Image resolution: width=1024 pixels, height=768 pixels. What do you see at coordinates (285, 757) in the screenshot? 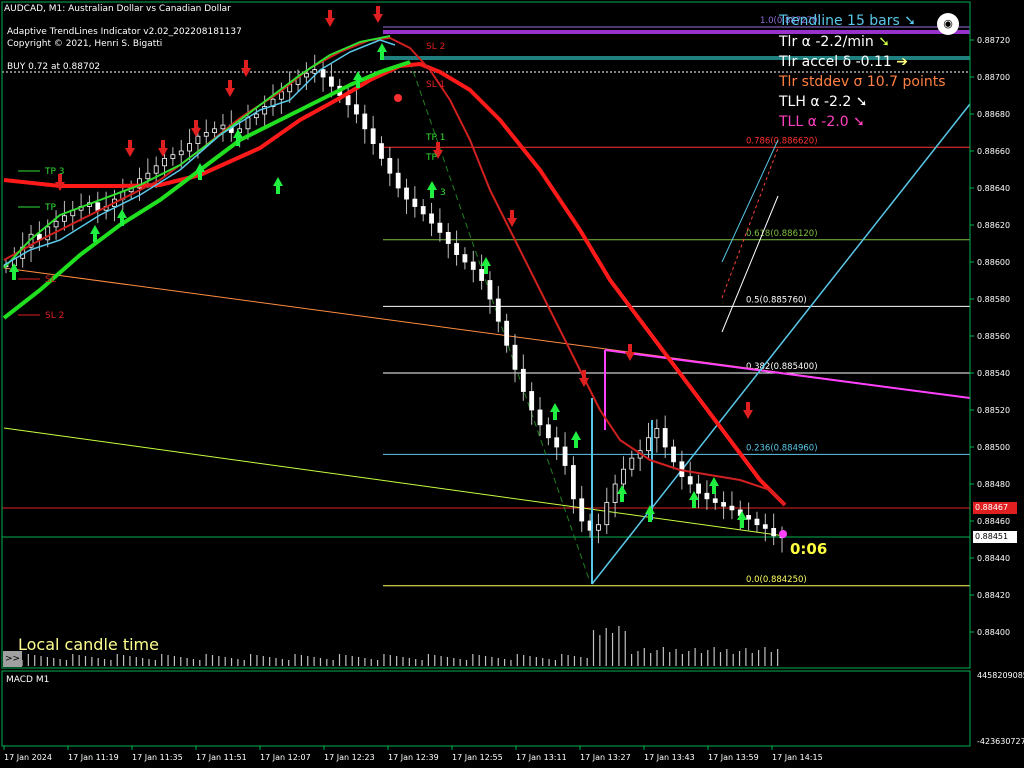
I see `x-tick-label: 17 Jan 12:07` at bounding box center [285, 757].